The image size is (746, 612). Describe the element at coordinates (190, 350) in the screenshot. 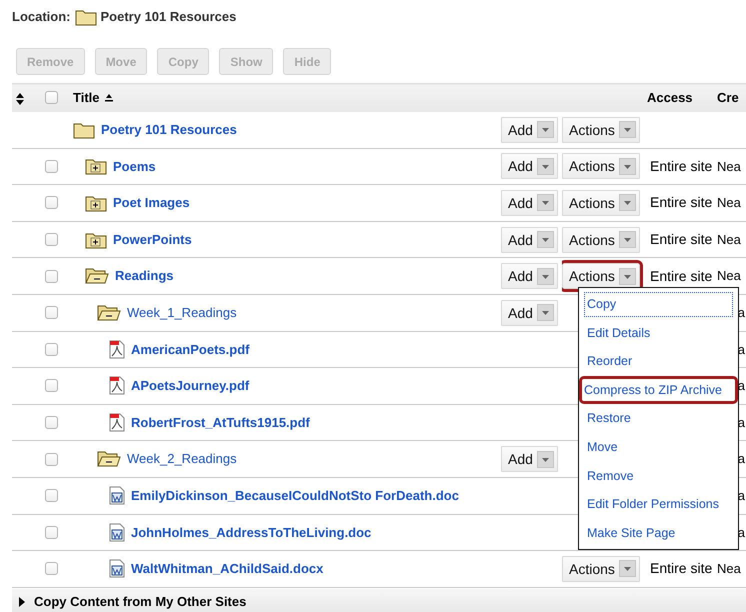

I see `file-link: AmericanPoets.pdf` at that location.